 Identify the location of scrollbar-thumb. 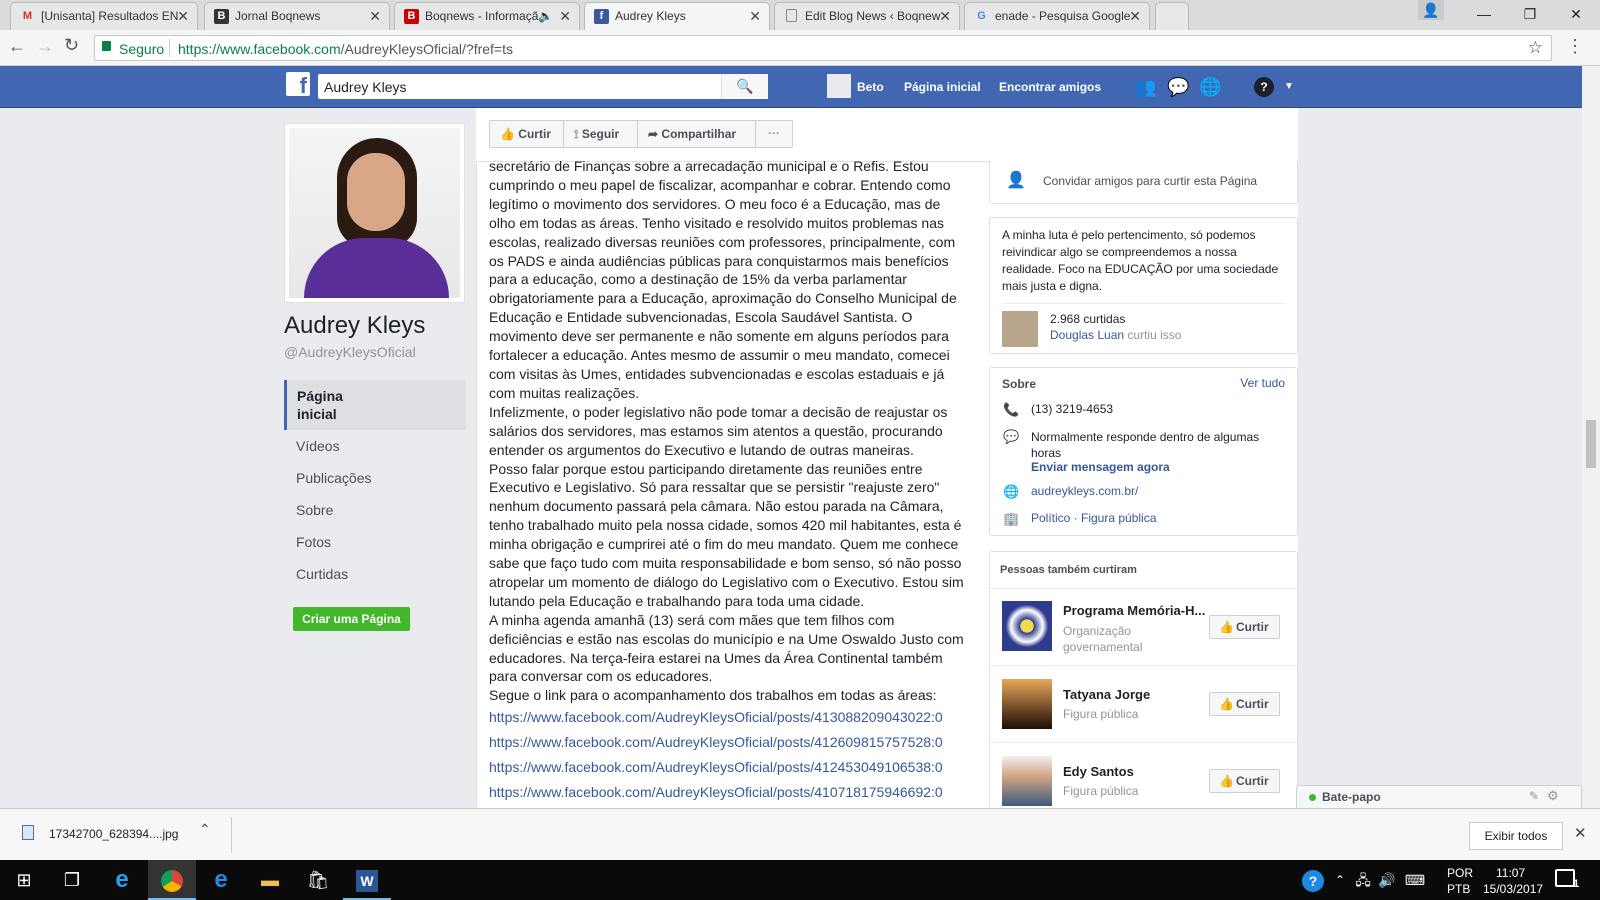
(1591, 444).